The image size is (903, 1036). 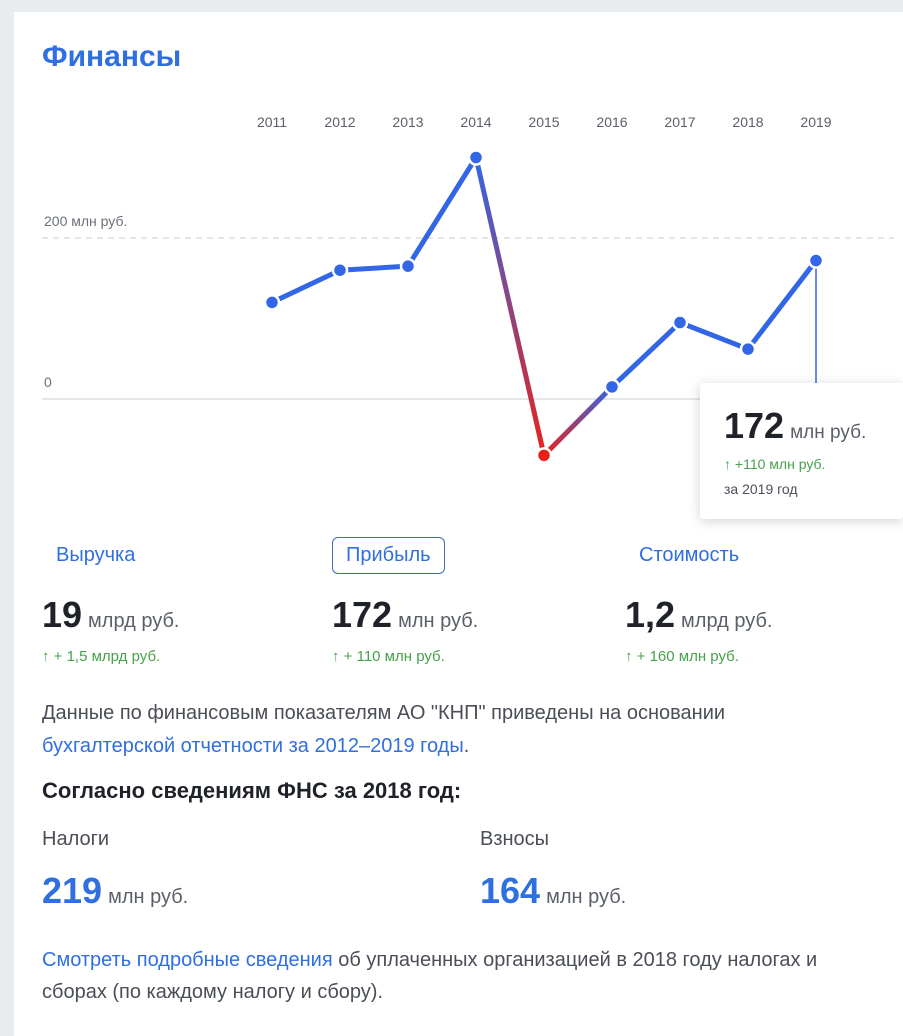 I want to click on y-reference-label: 0, so click(x=48, y=382).